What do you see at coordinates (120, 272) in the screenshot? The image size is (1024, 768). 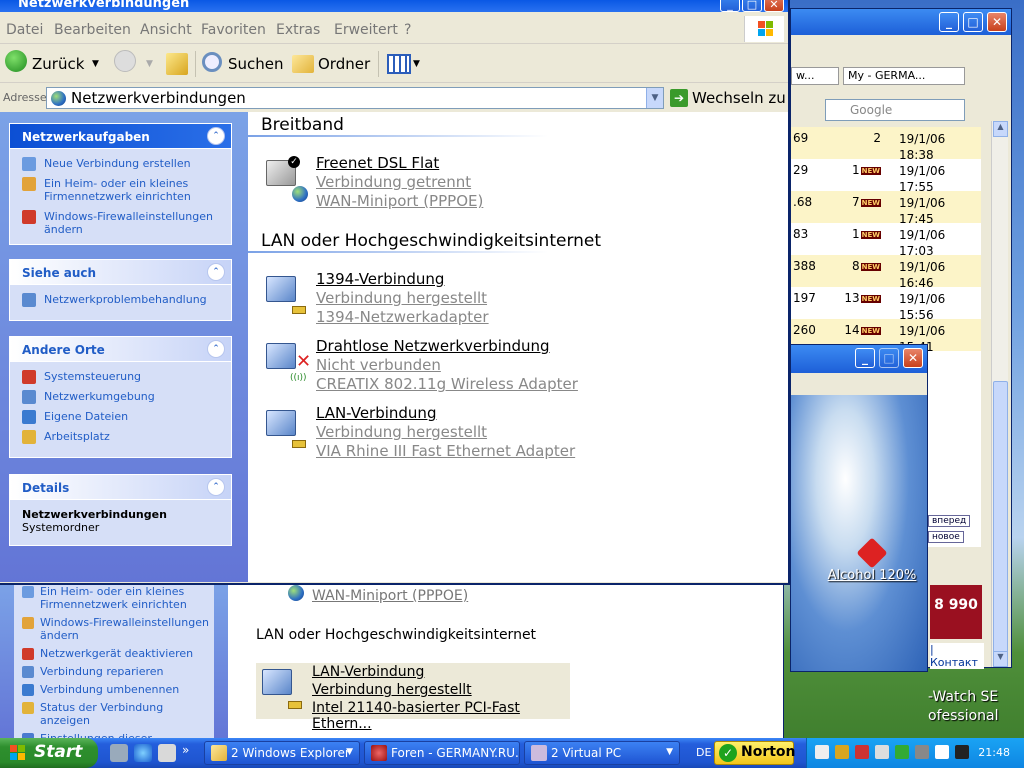 I see `see-also-header: Siehe auch ⌃` at bounding box center [120, 272].